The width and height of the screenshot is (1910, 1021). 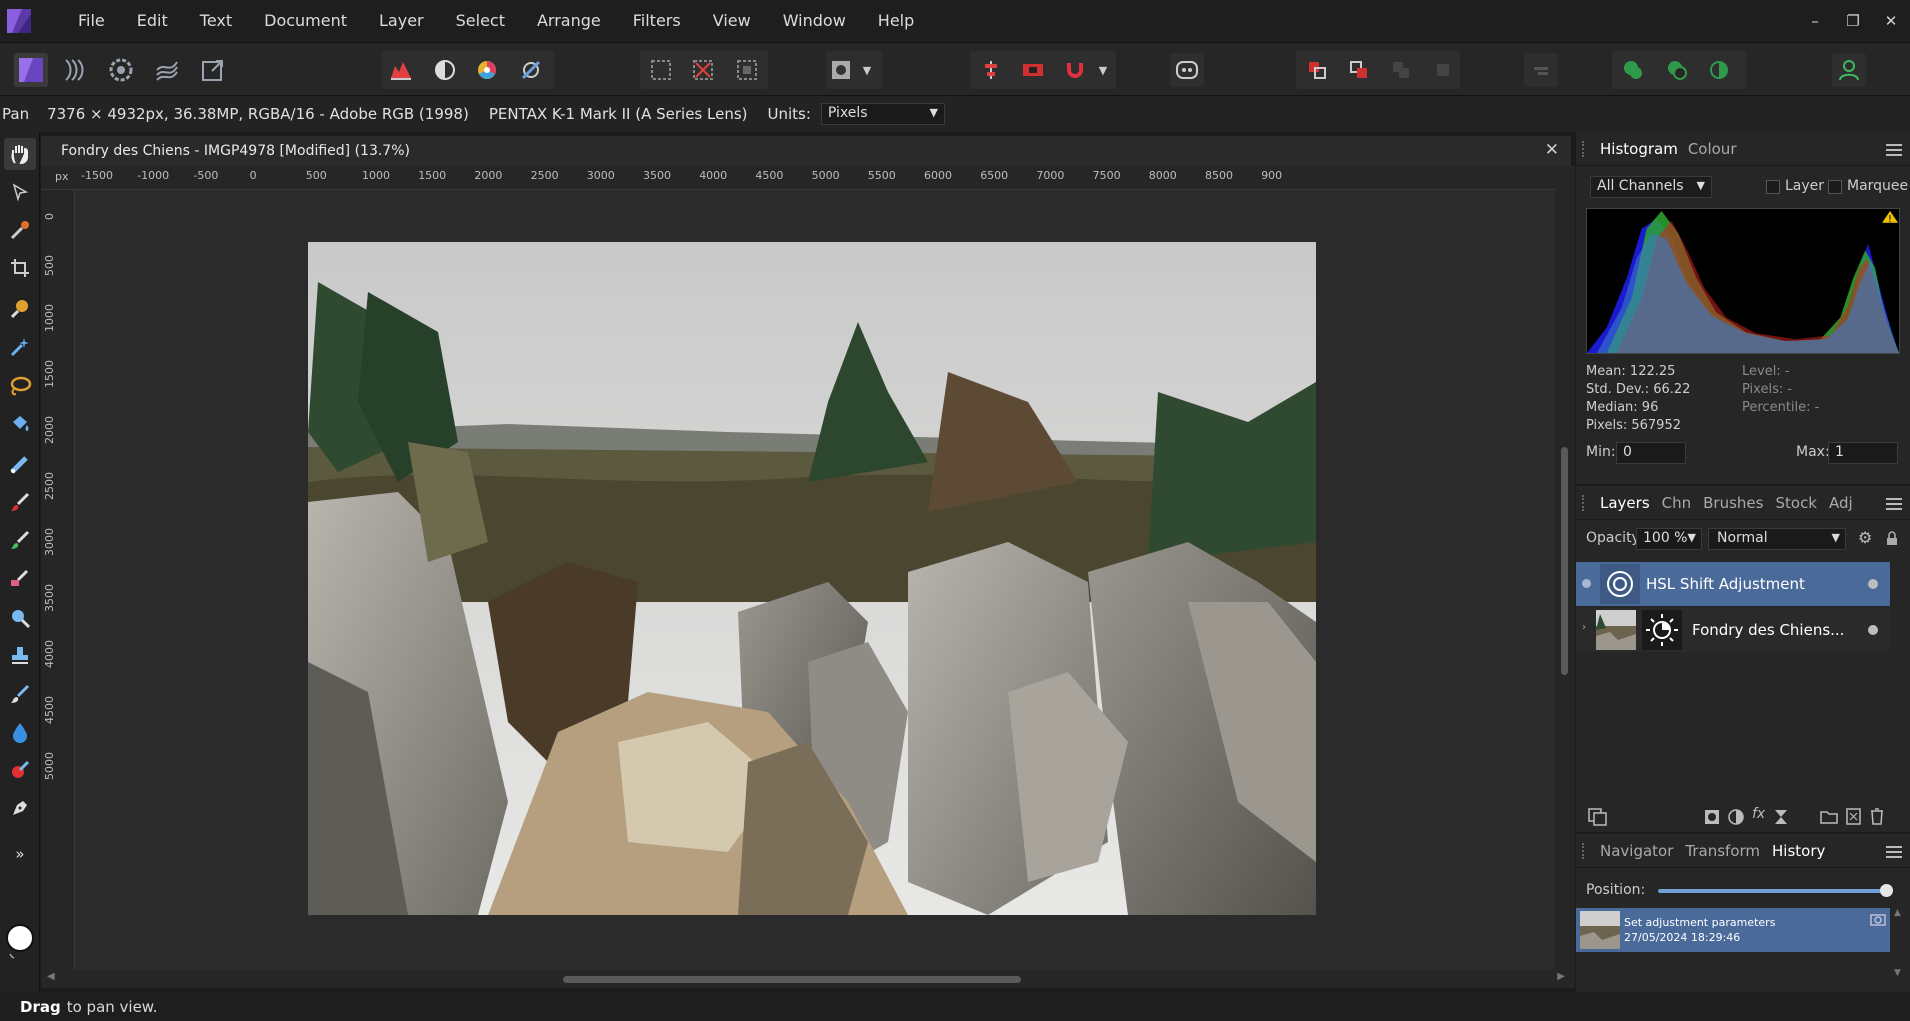 What do you see at coordinates (1103, 70) in the screenshot?
I see `snapping-dropdown: ▼` at bounding box center [1103, 70].